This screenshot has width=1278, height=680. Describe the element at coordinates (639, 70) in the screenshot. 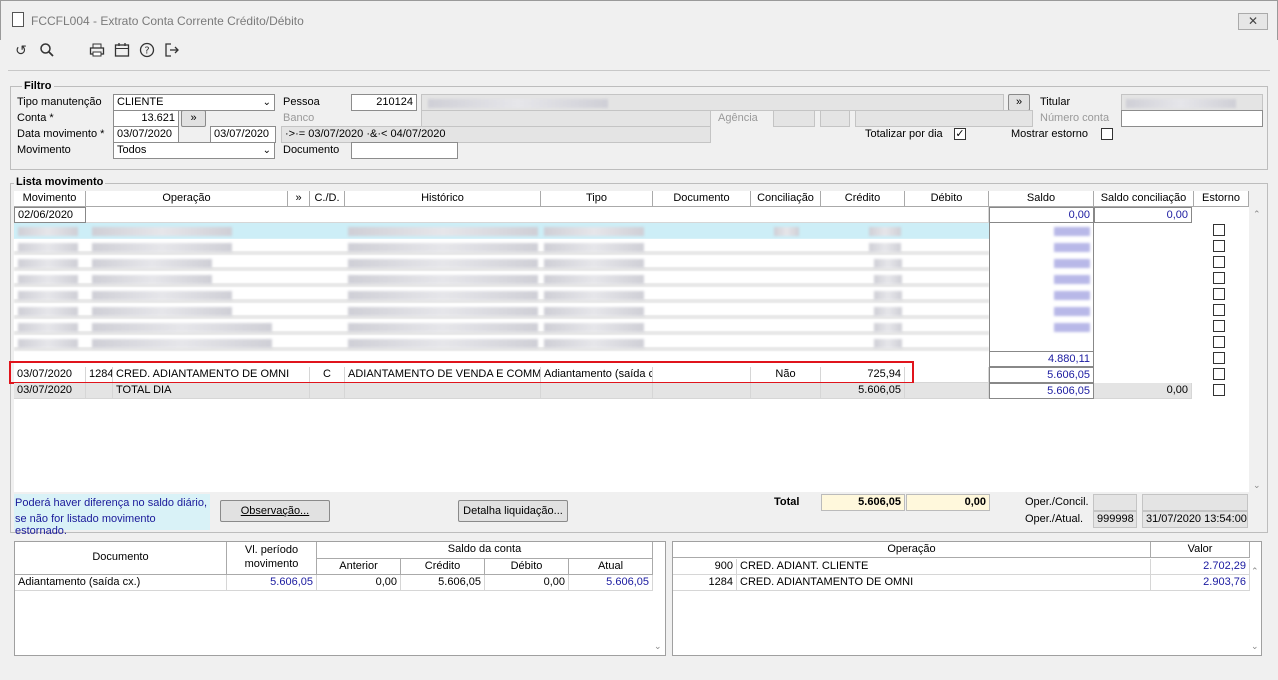

I see `toolbar-separator` at that location.